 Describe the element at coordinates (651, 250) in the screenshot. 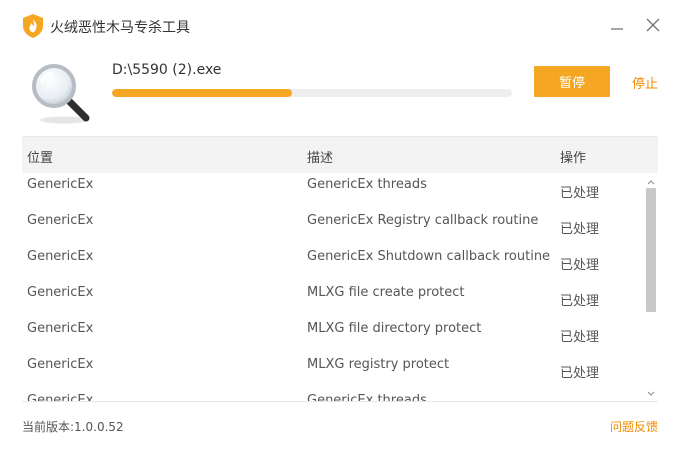

I see `scrollbar-thumb` at that location.